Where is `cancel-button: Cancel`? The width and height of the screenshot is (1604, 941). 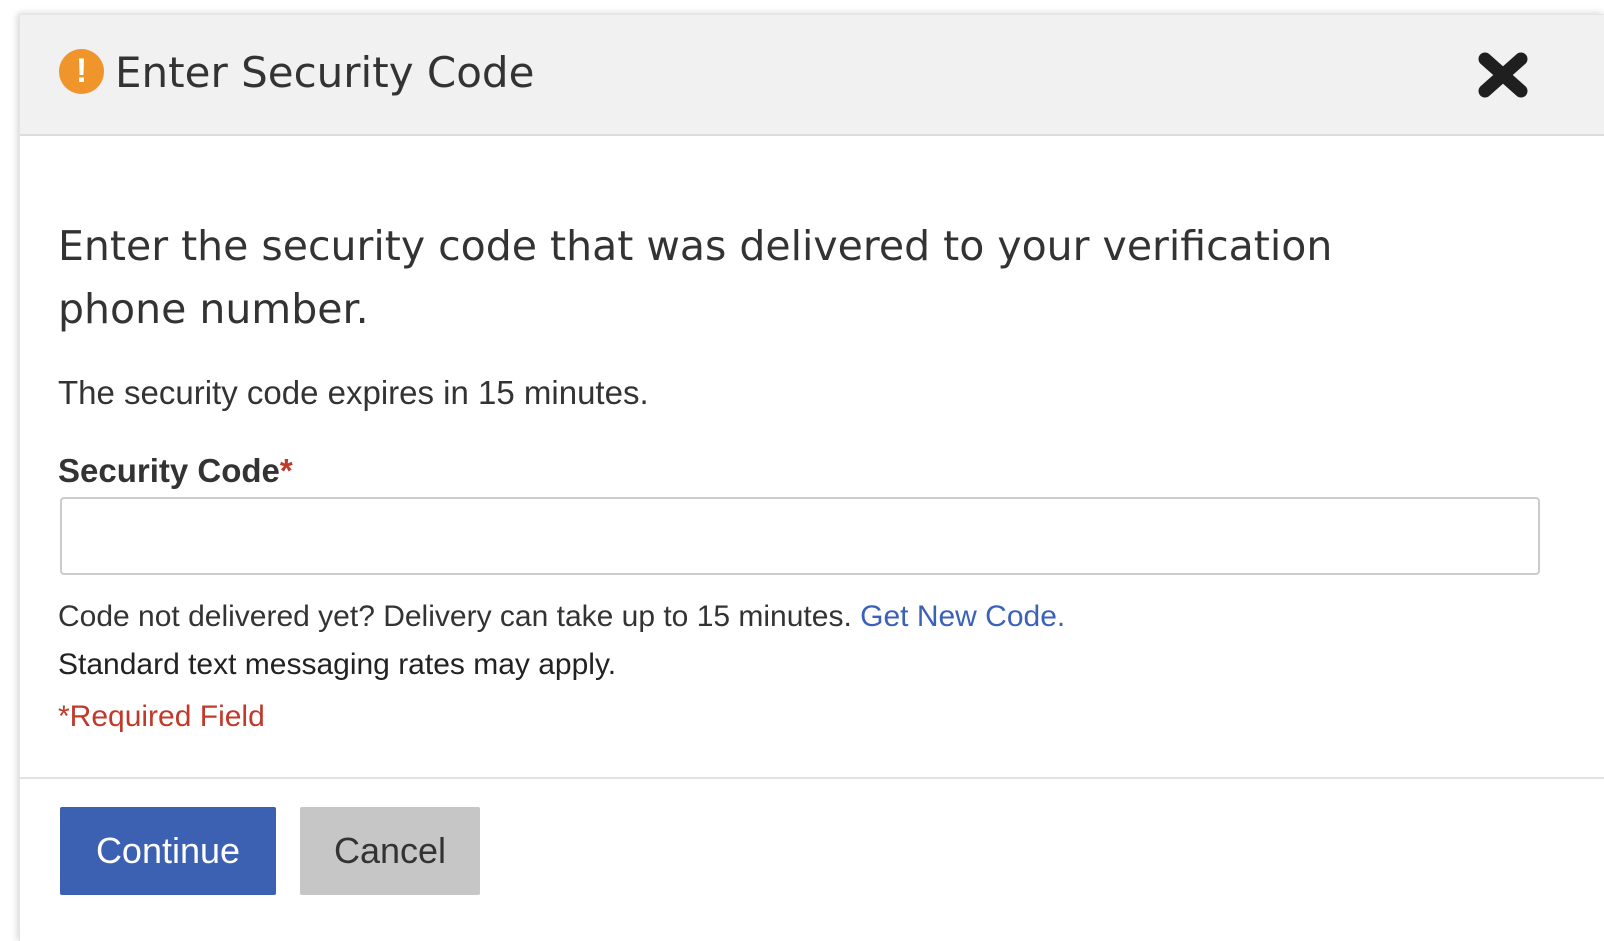
cancel-button: Cancel is located at coordinates (390, 851).